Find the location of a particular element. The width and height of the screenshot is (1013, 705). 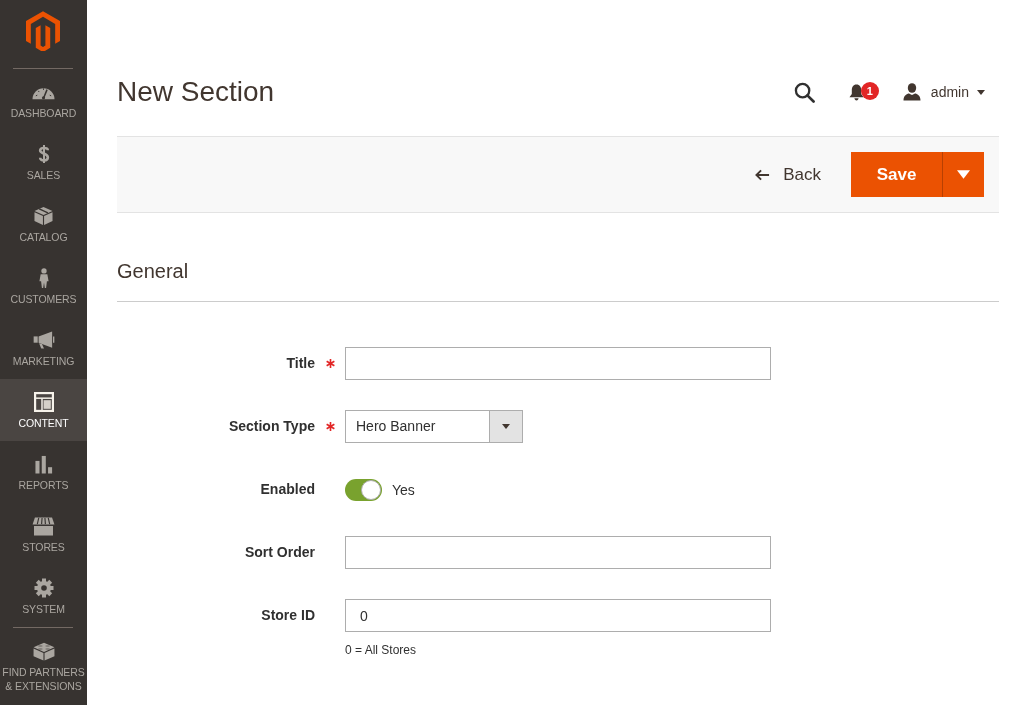

sidebar-menu-item: REPORTS is located at coordinates (43, 472).